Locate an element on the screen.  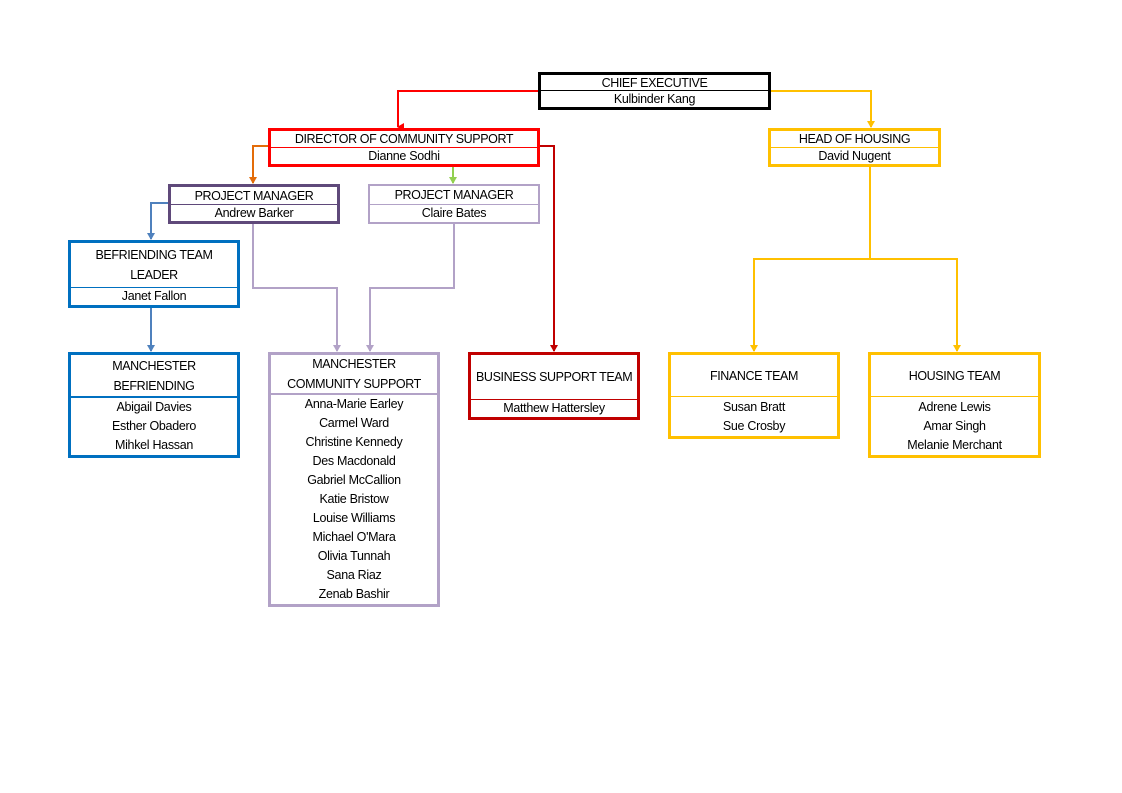
node-finance-team: FINANCE TEAM Susan Bratt Sue Crosby is located at coordinates (754, 395).